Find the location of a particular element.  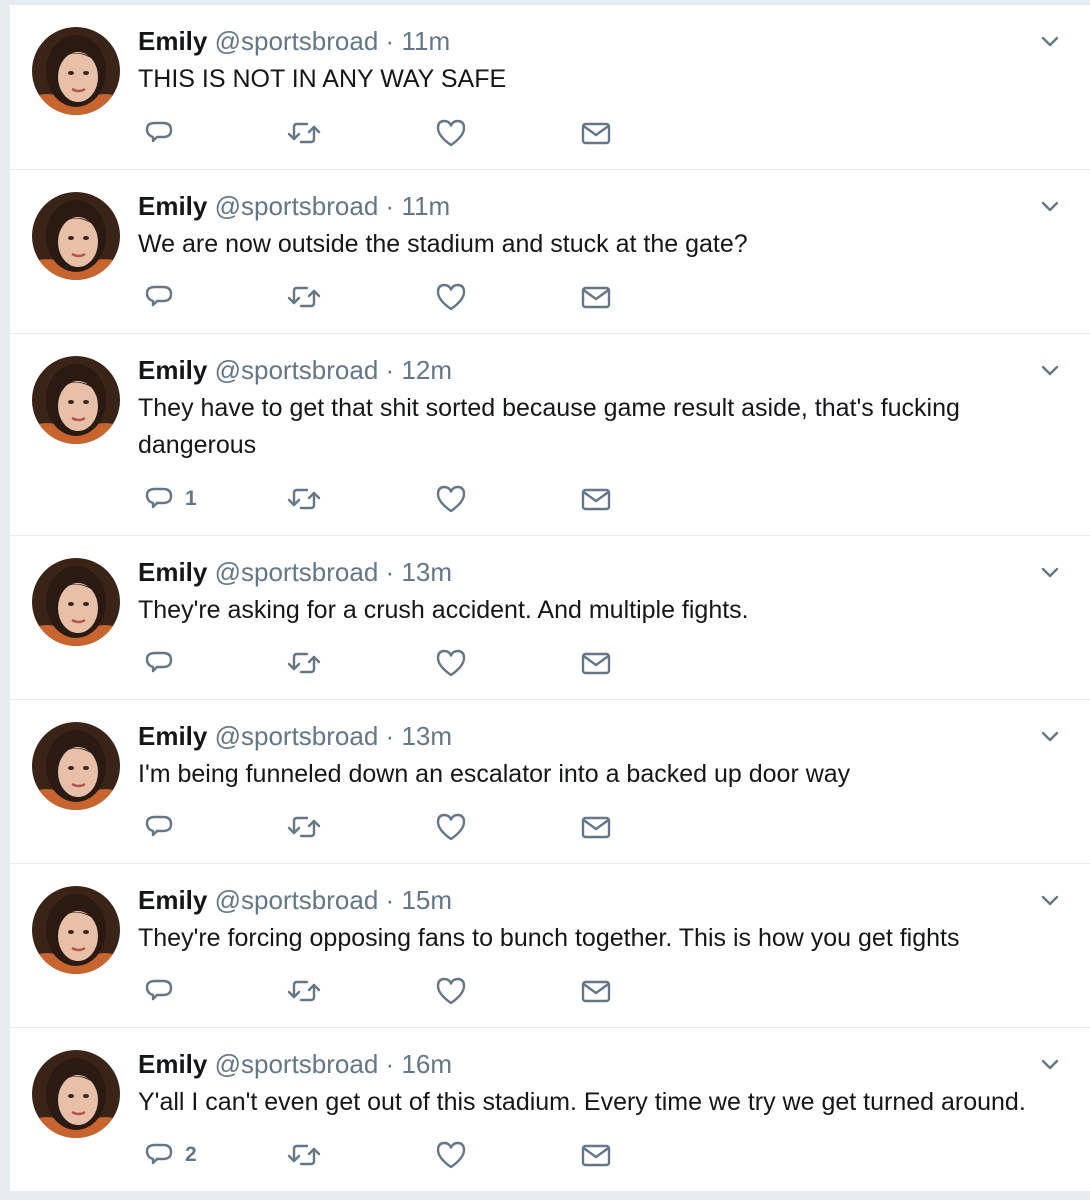

tweet-header: Emily @sportsbroad · 13m is located at coordinates (295, 736).